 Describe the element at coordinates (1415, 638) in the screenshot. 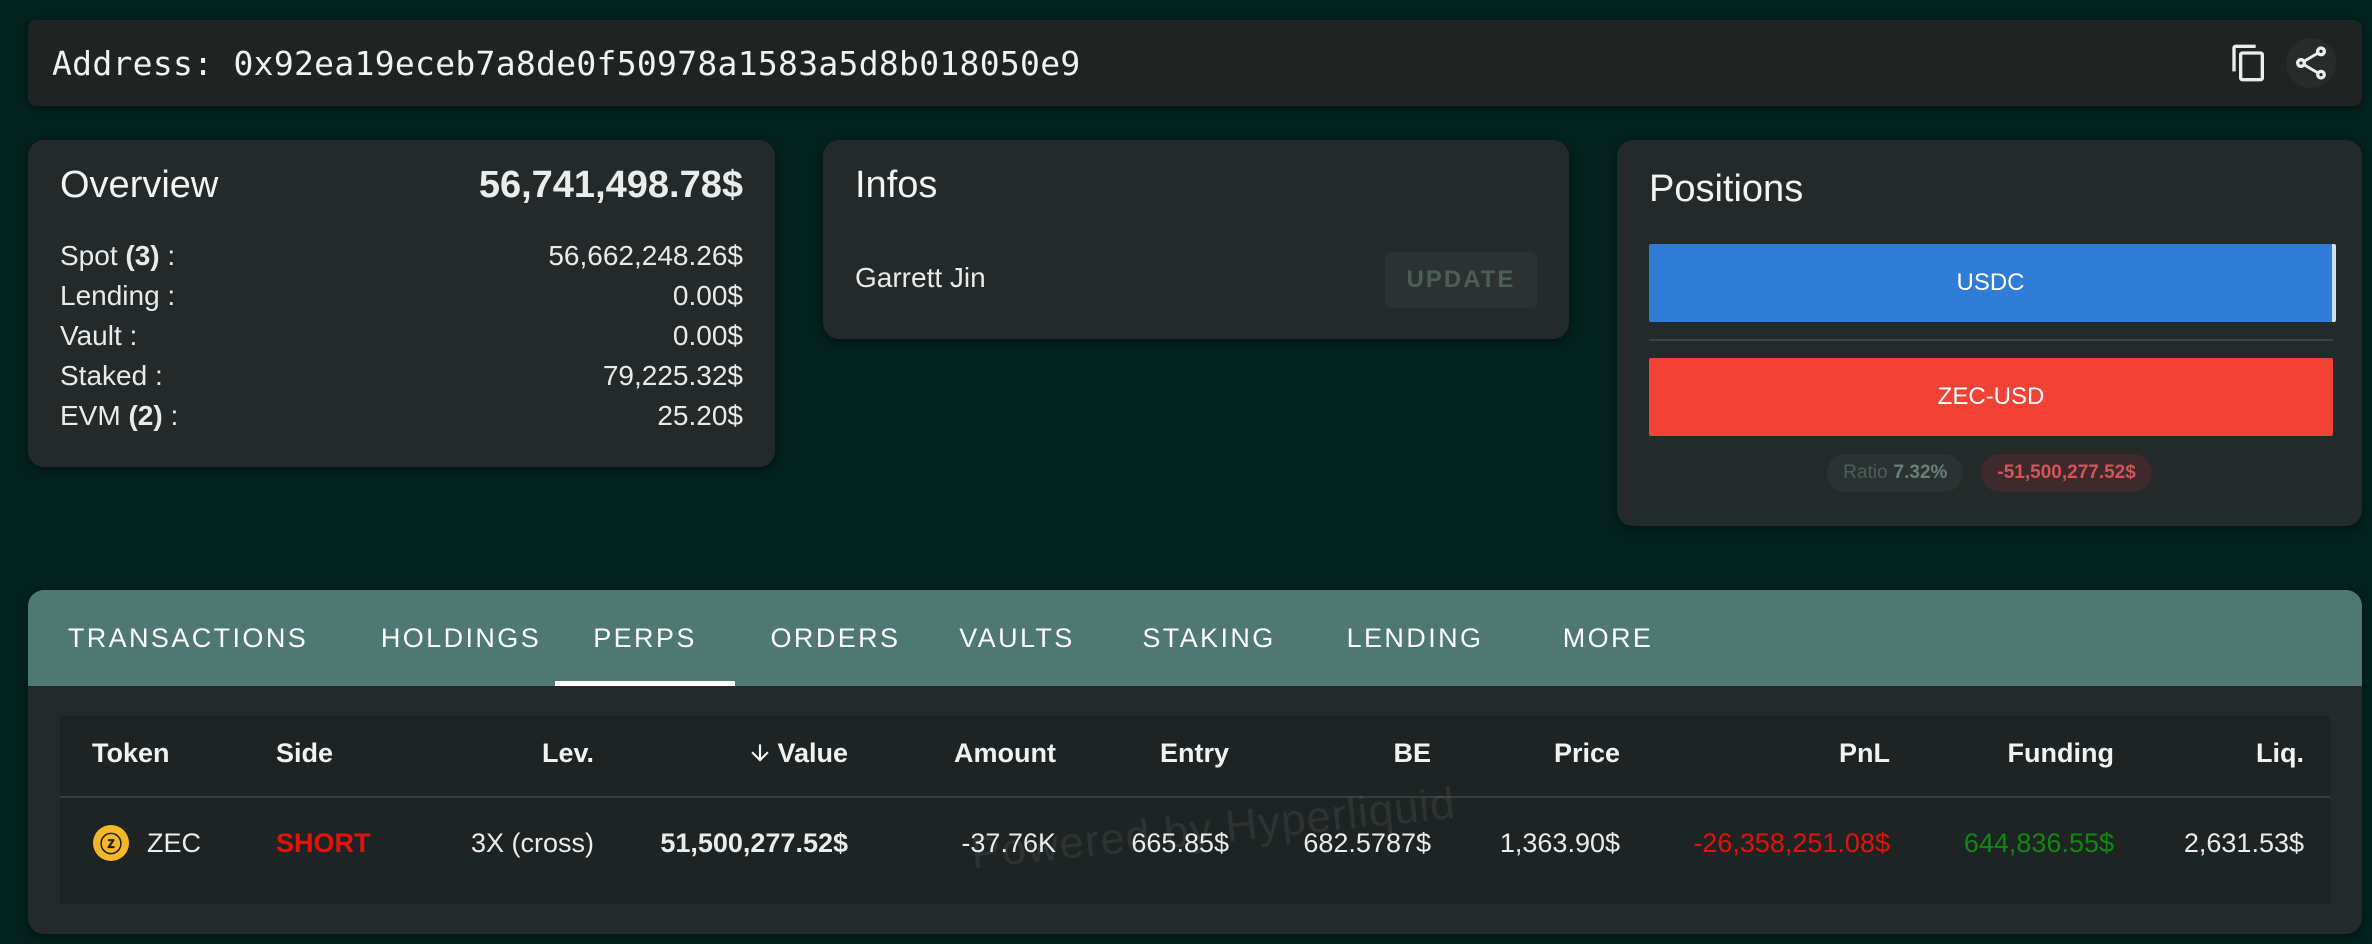

I see `tab-lending: LENDING` at that location.